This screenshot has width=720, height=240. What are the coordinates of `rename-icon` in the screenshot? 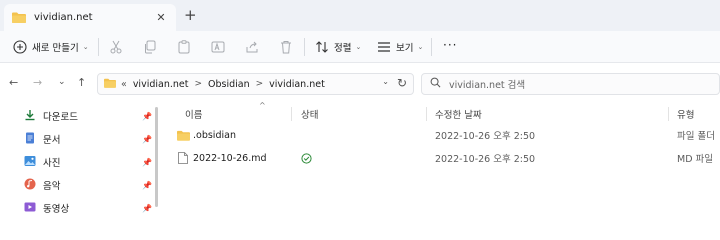 It's located at (218, 48).